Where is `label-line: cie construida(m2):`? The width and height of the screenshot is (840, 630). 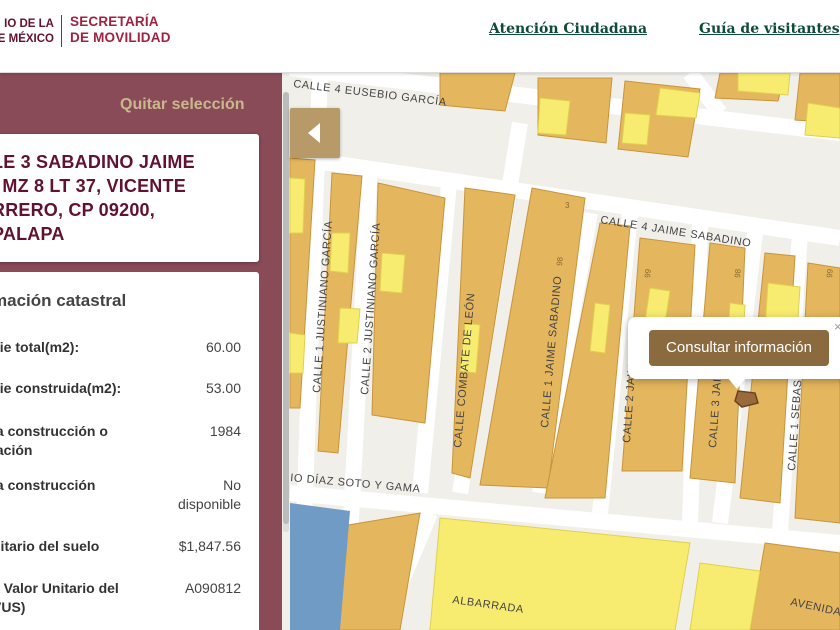 label-line: cie construida(m2): is located at coordinates (61, 388).